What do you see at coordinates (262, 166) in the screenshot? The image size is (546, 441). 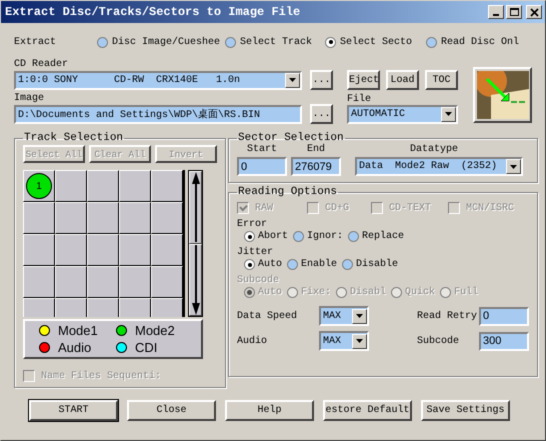 I see `start-field: 0` at bounding box center [262, 166].